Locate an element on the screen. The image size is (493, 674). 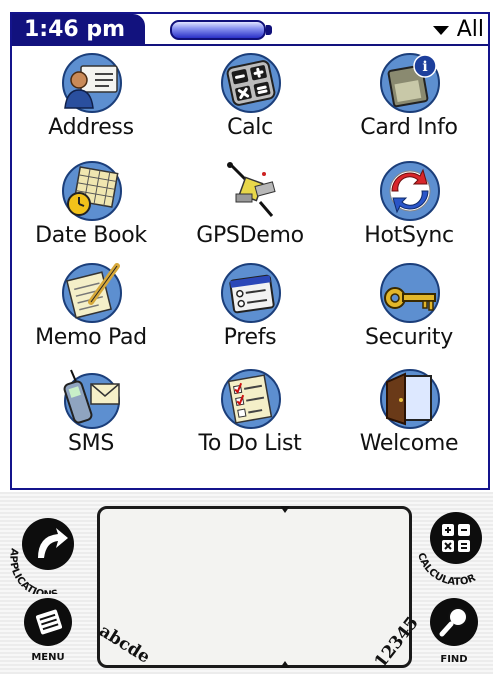
app-calc: Calc is located at coordinates (250, 105).